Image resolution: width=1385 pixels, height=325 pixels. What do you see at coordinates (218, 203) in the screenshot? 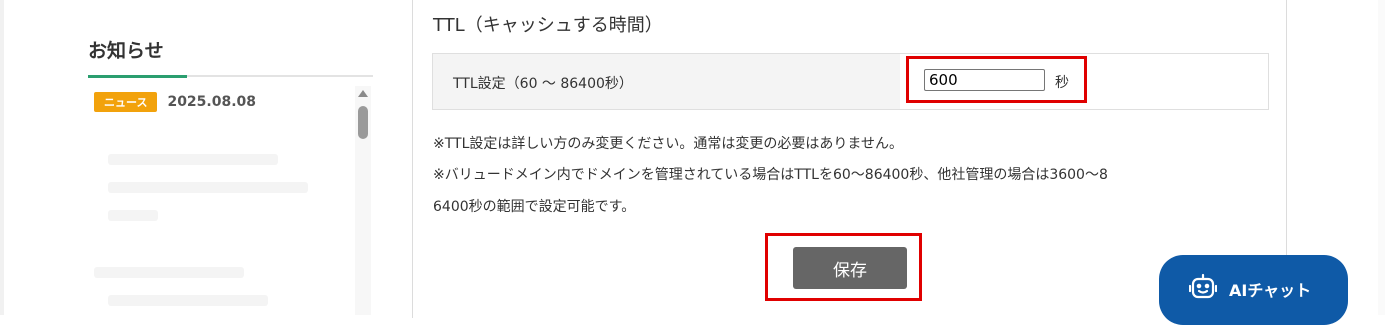
I see `news-list: ニュース 2025.08.08` at bounding box center [218, 203].